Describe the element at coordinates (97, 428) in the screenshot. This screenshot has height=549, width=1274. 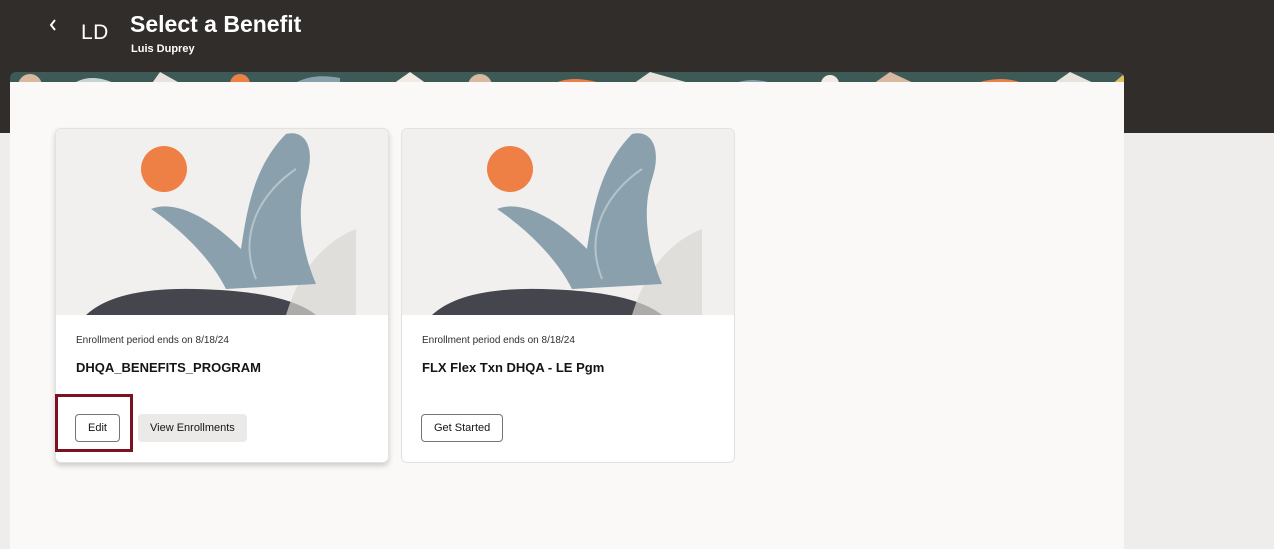
I see `edit-button: Edit` at that location.